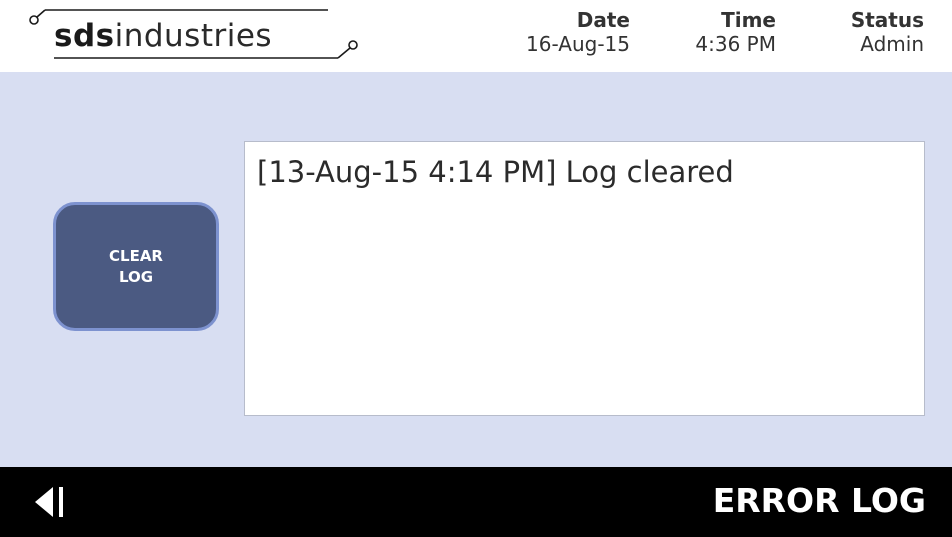 This screenshot has width=952, height=537. What do you see at coordinates (193, 36) in the screenshot?
I see `logo-brand-light: industries` at bounding box center [193, 36].